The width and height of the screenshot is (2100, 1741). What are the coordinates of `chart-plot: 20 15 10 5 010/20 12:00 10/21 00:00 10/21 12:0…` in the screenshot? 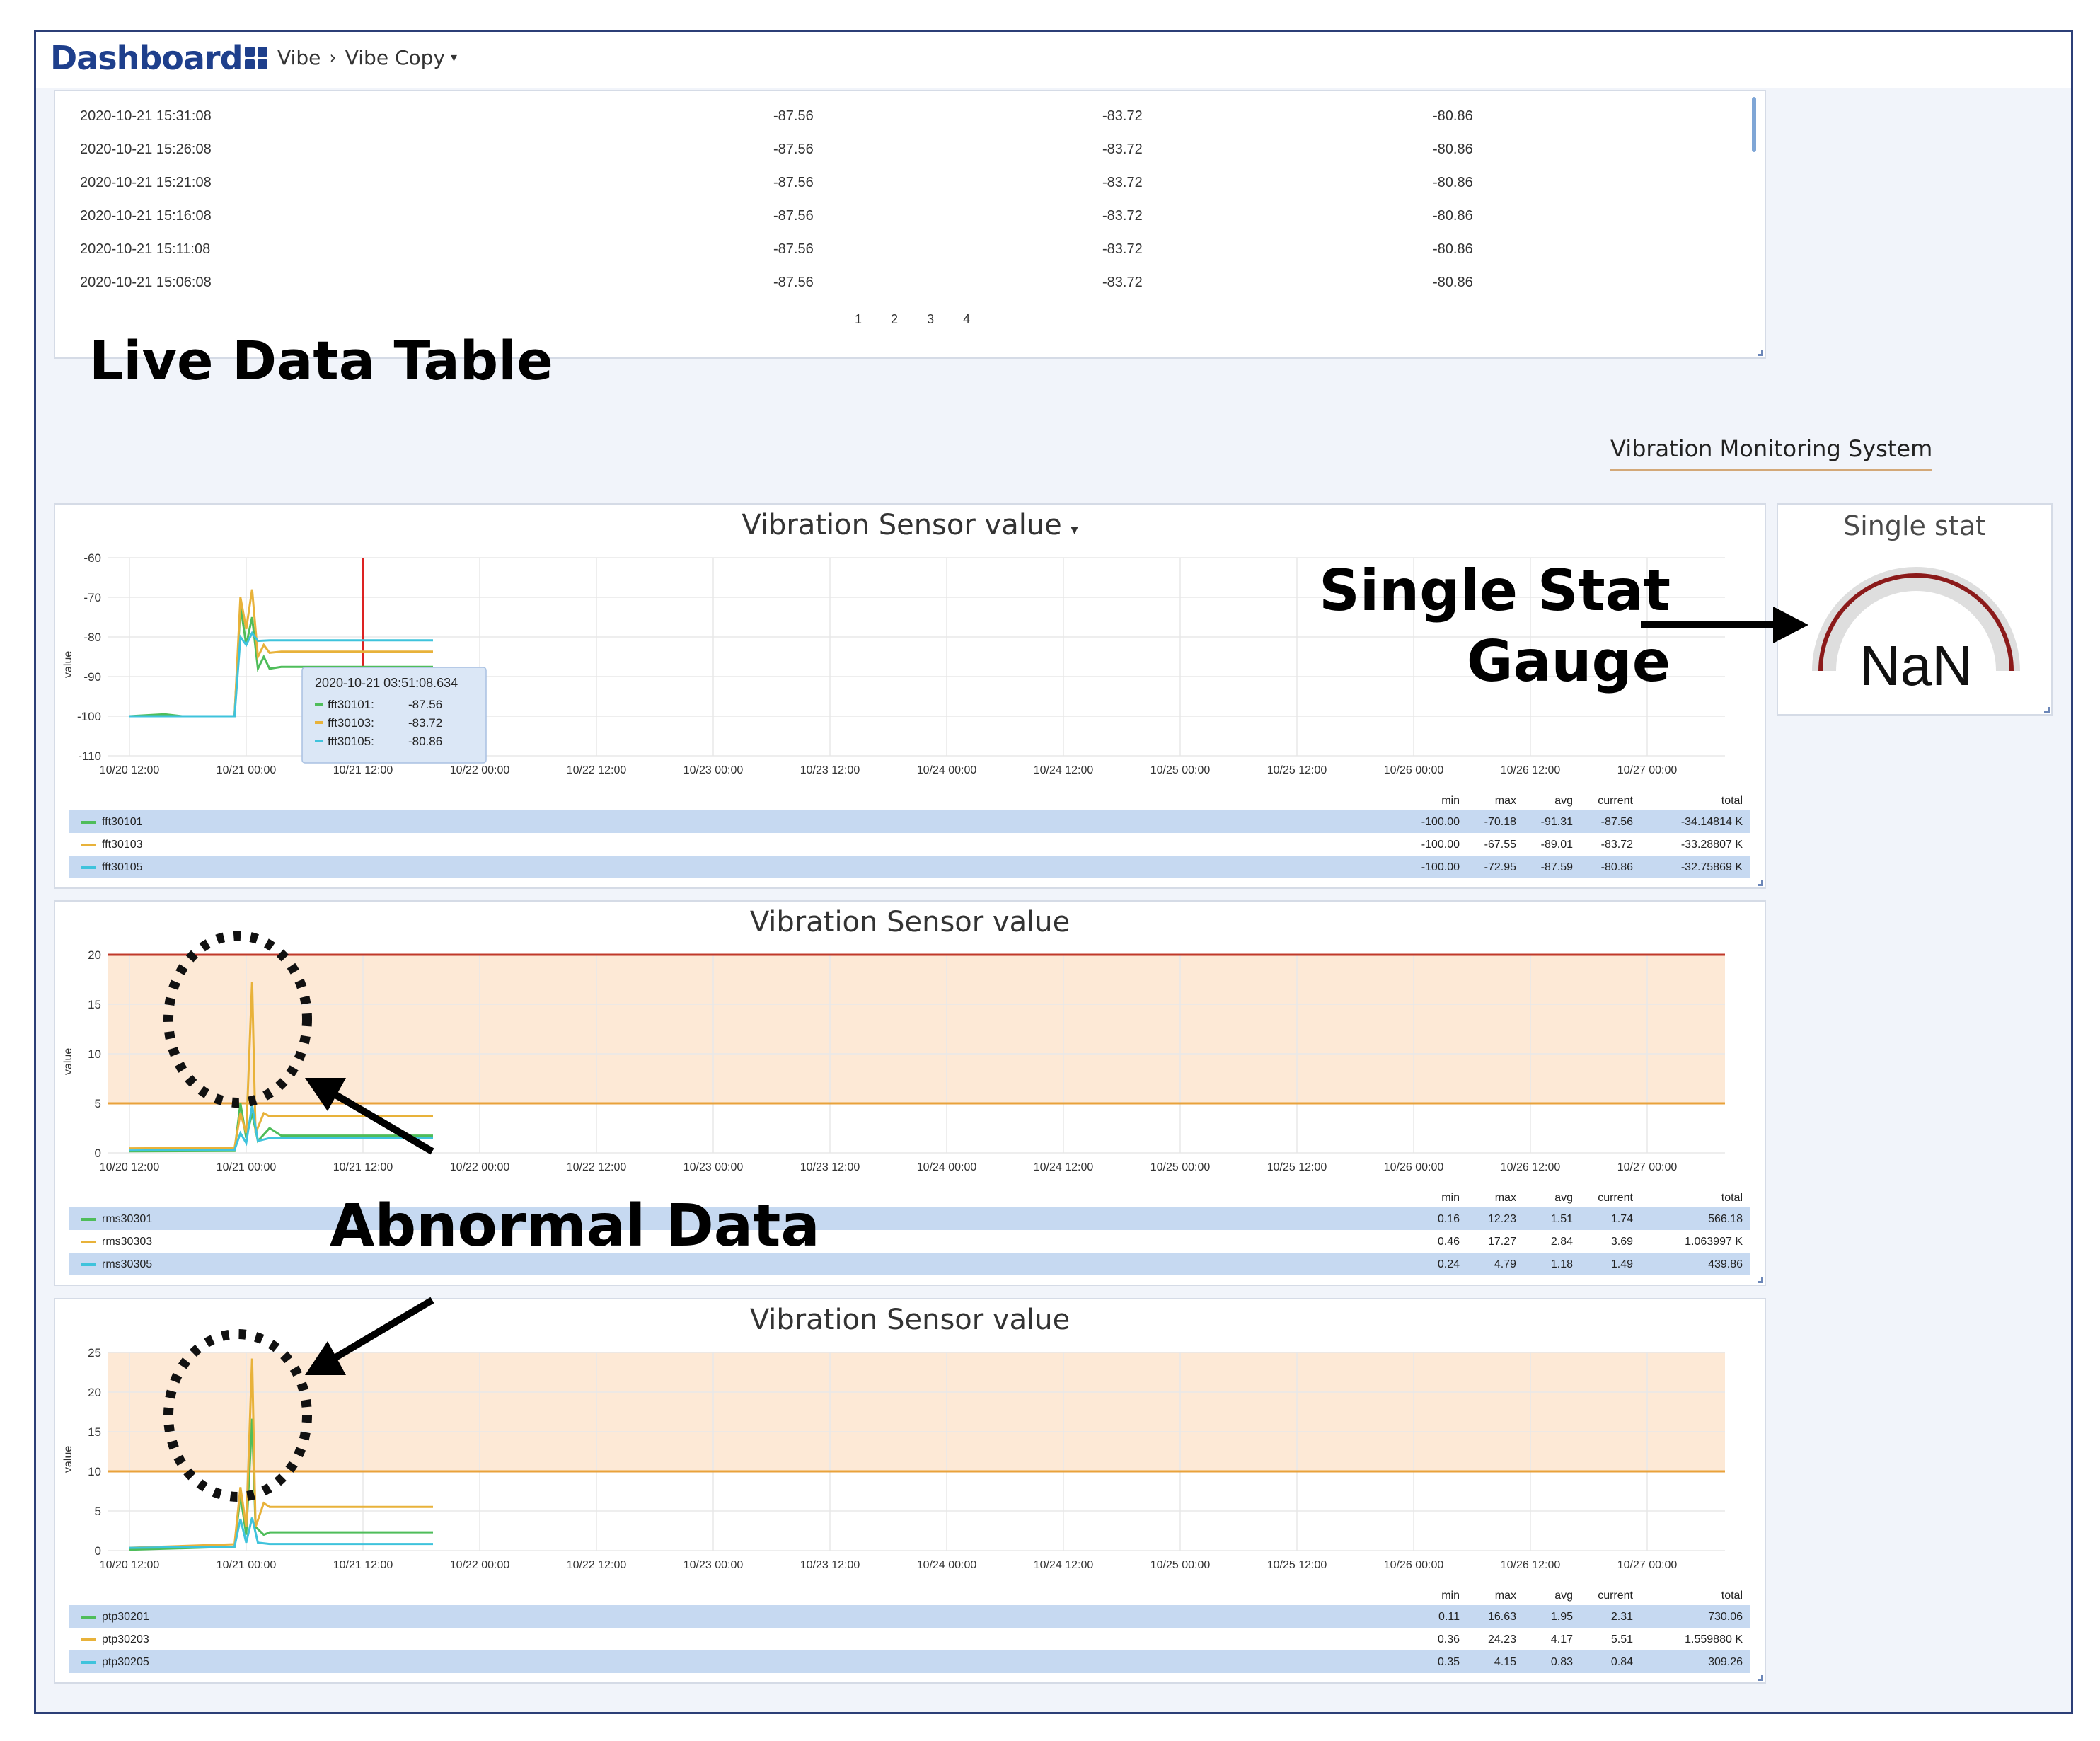 It's located at (911, 1057).